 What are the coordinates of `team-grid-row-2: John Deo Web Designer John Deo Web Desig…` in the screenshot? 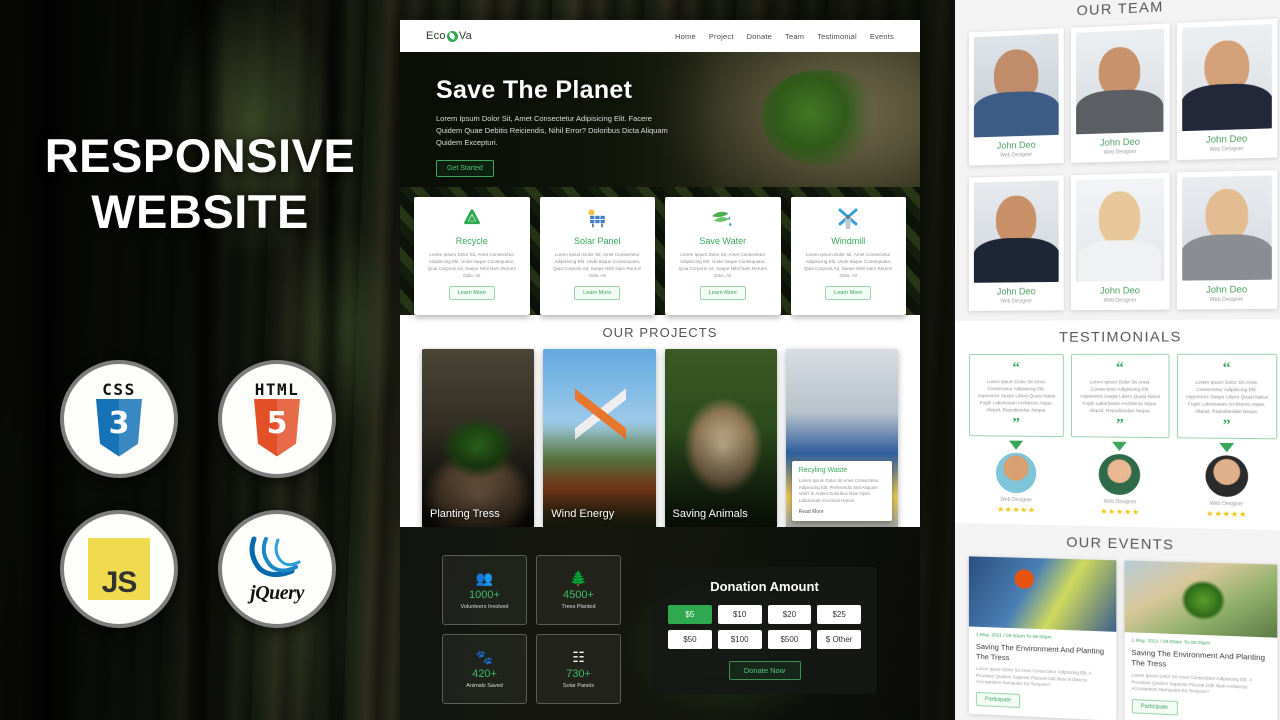 It's located at (1123, 240).